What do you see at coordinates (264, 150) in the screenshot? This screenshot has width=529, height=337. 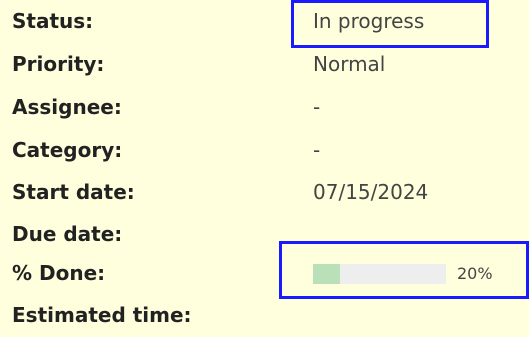 I see `attribute-row-category: Category: -` at bounding box center [264, 150].